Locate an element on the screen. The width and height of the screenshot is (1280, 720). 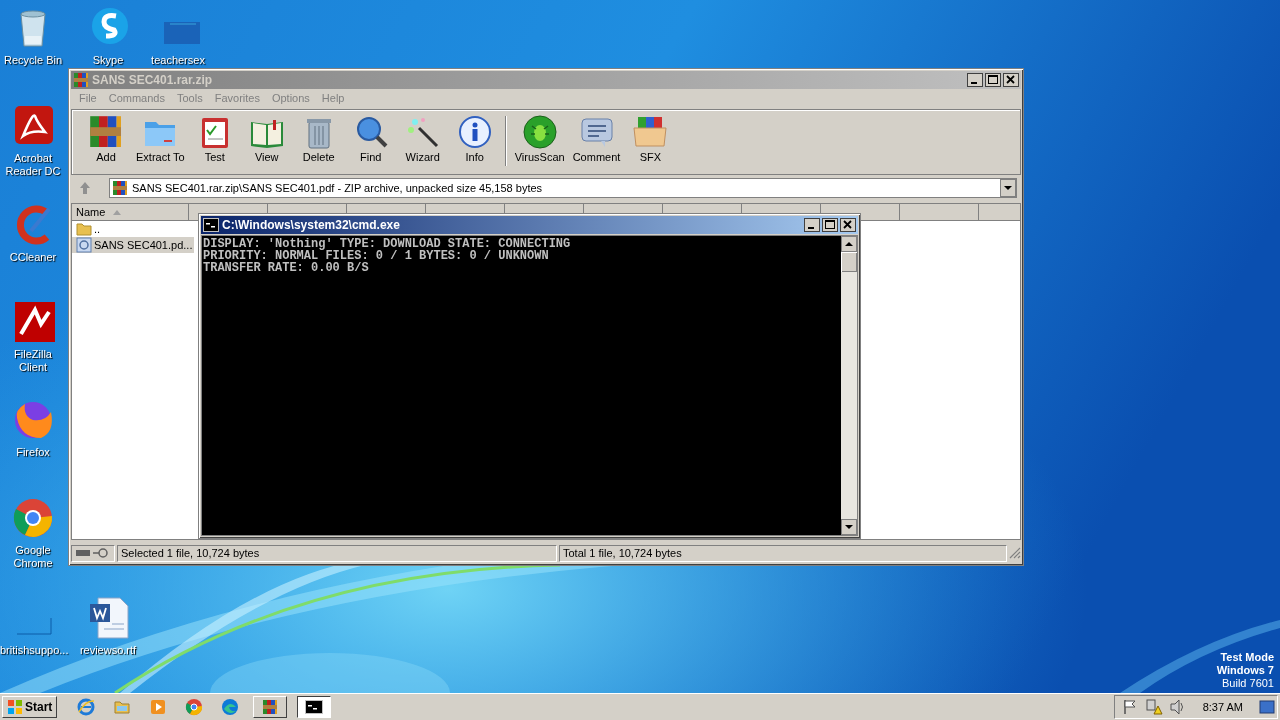
desktop-icon-label: CCleaner is located at coordinates (33, 257).